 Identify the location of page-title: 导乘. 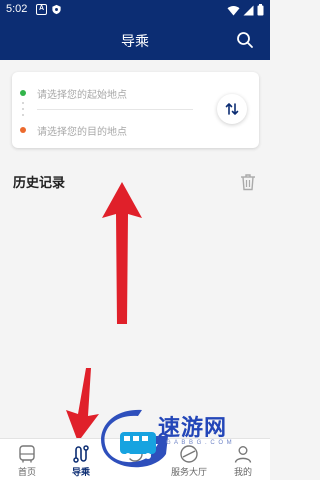
(135, 42).